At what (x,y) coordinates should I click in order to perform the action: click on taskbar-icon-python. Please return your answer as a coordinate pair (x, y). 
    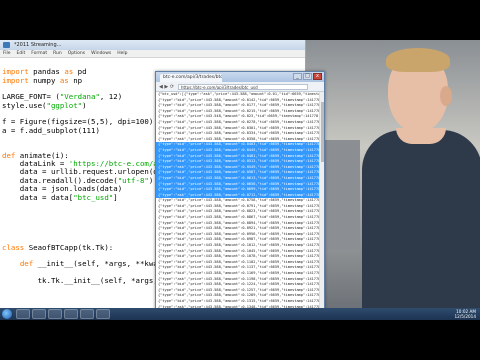
    Looking at the image, I should click on (87, 314).